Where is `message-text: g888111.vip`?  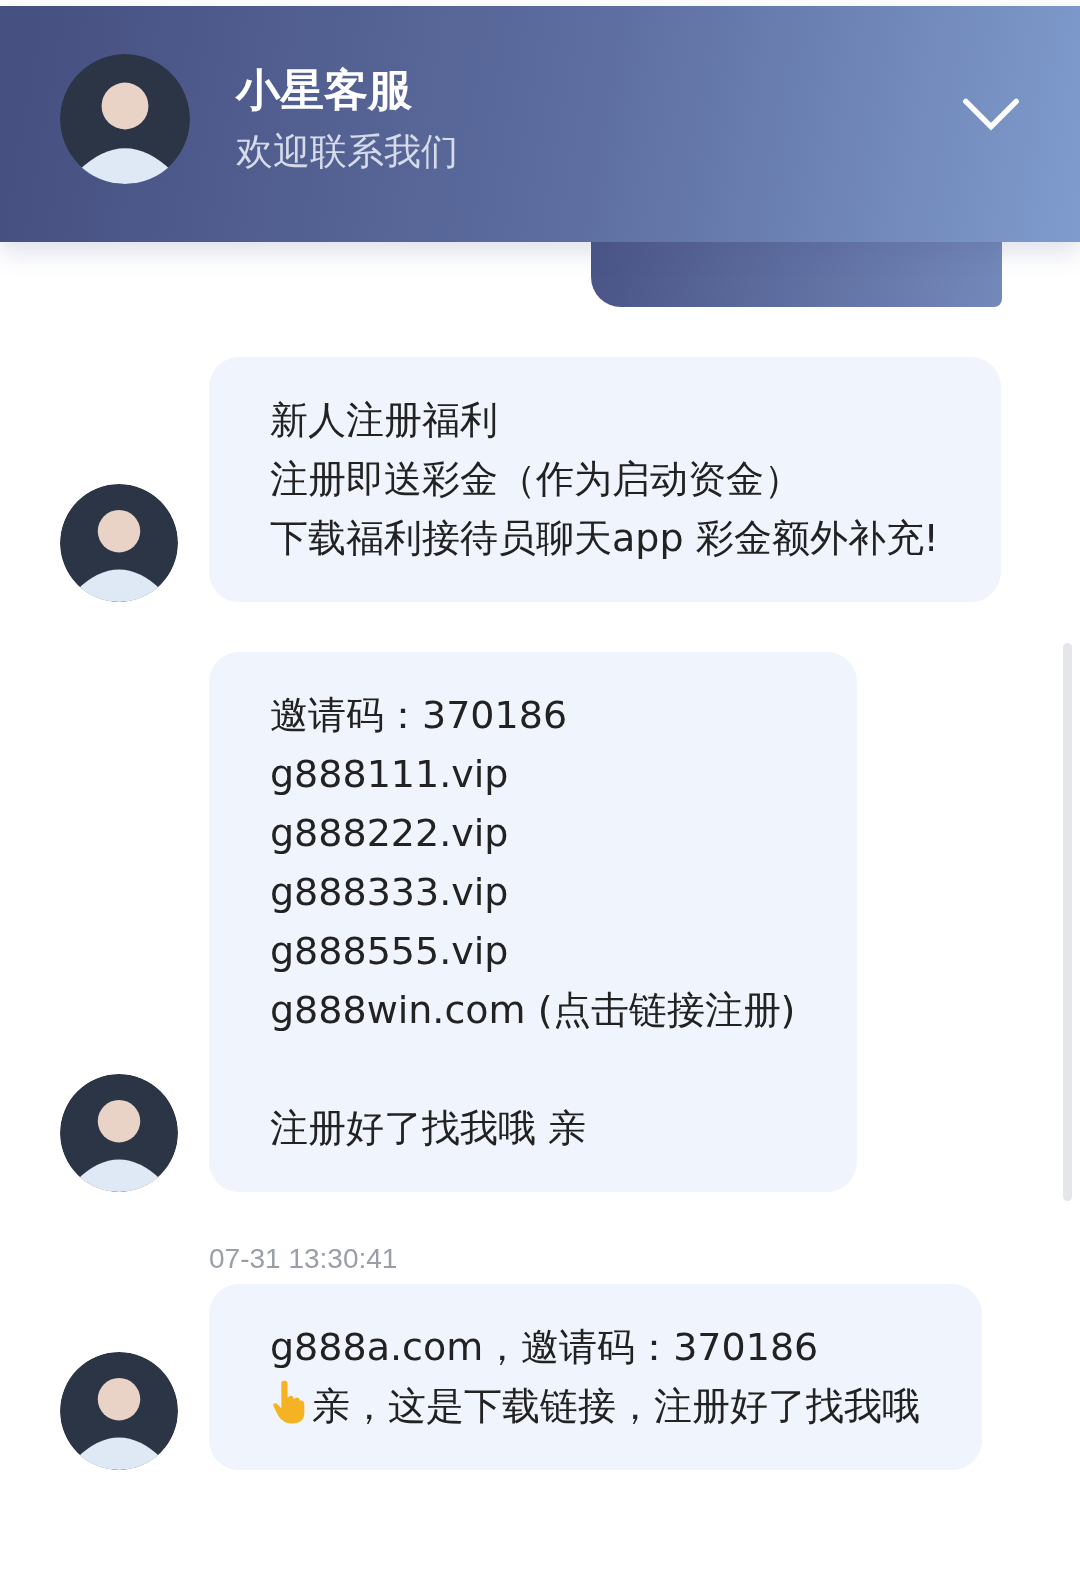 message-text: g888111.vip is located at coordinates (389, 774).